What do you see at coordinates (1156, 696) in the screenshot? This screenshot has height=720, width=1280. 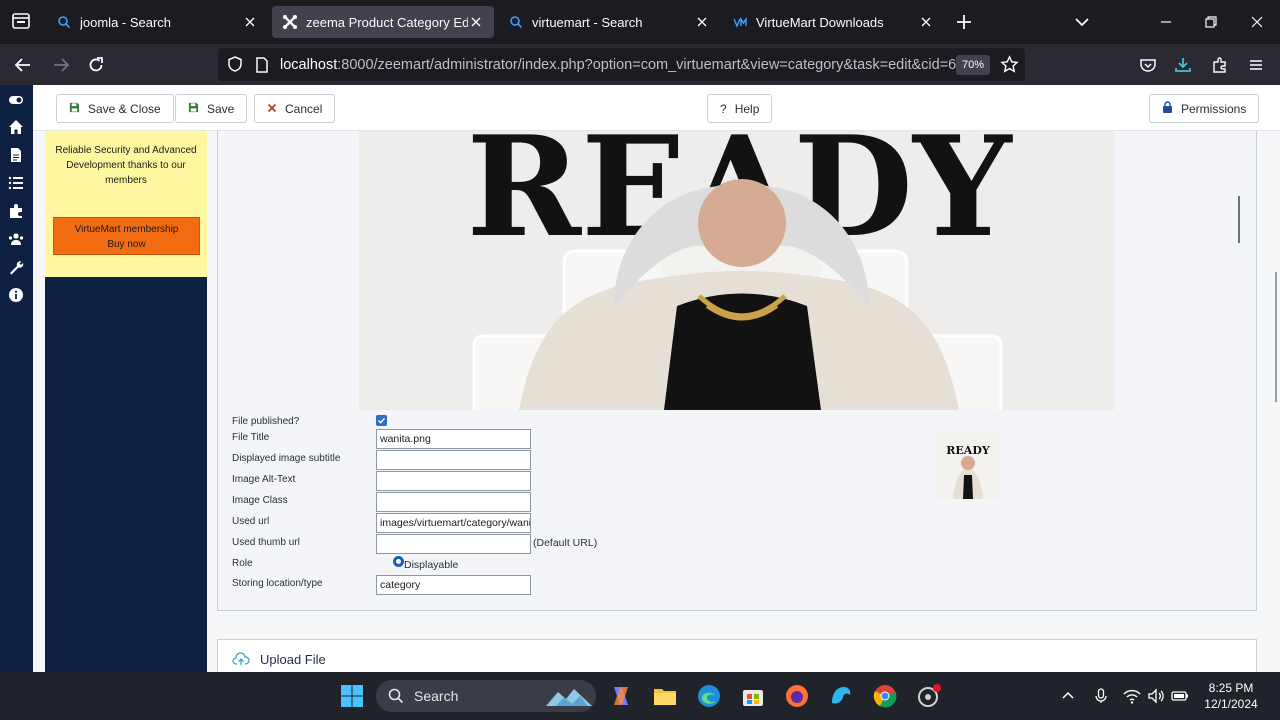 I see `volume-icon` at bounding box center [1156, 696].